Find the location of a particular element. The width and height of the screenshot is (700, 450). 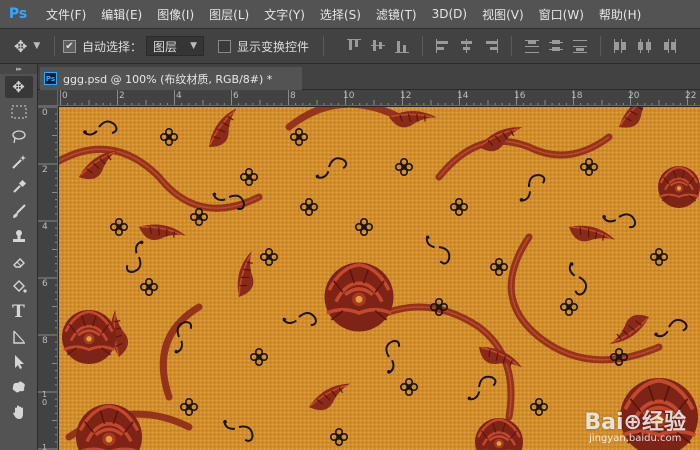

horizontal-ruler: 0 2 4 6 8 10 12 14 16 18 20 22 is located at coordinates (379, 98).